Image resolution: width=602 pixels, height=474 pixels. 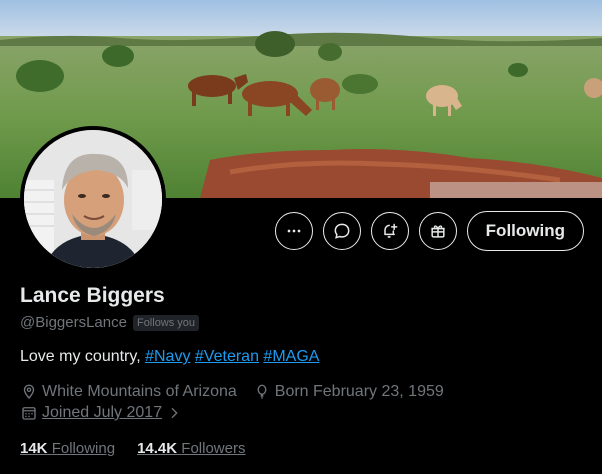 I want to click on message-icon, so click(x=342, y=231).